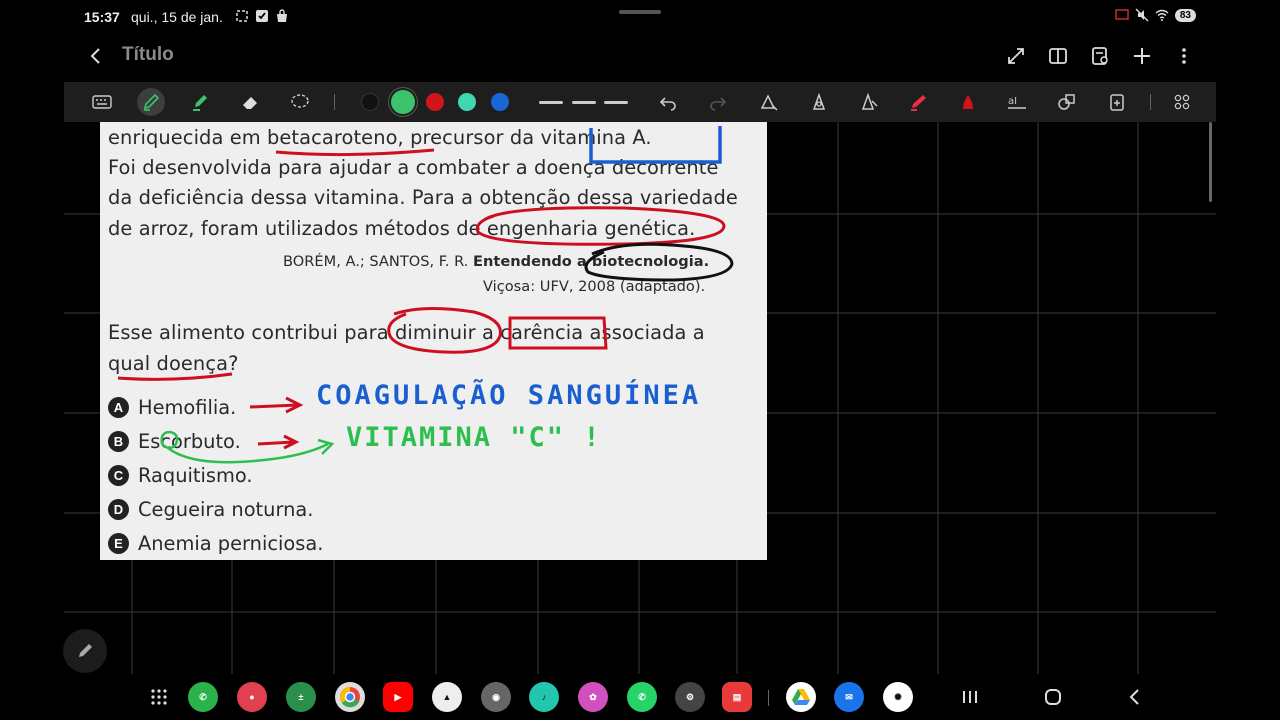 Image resolution: width=1280 pixels, height=720 pixels. What do you see at coordinates (1142, 56) in the screenshot?
I see `add-icon` at bounding box center [1142, 56].